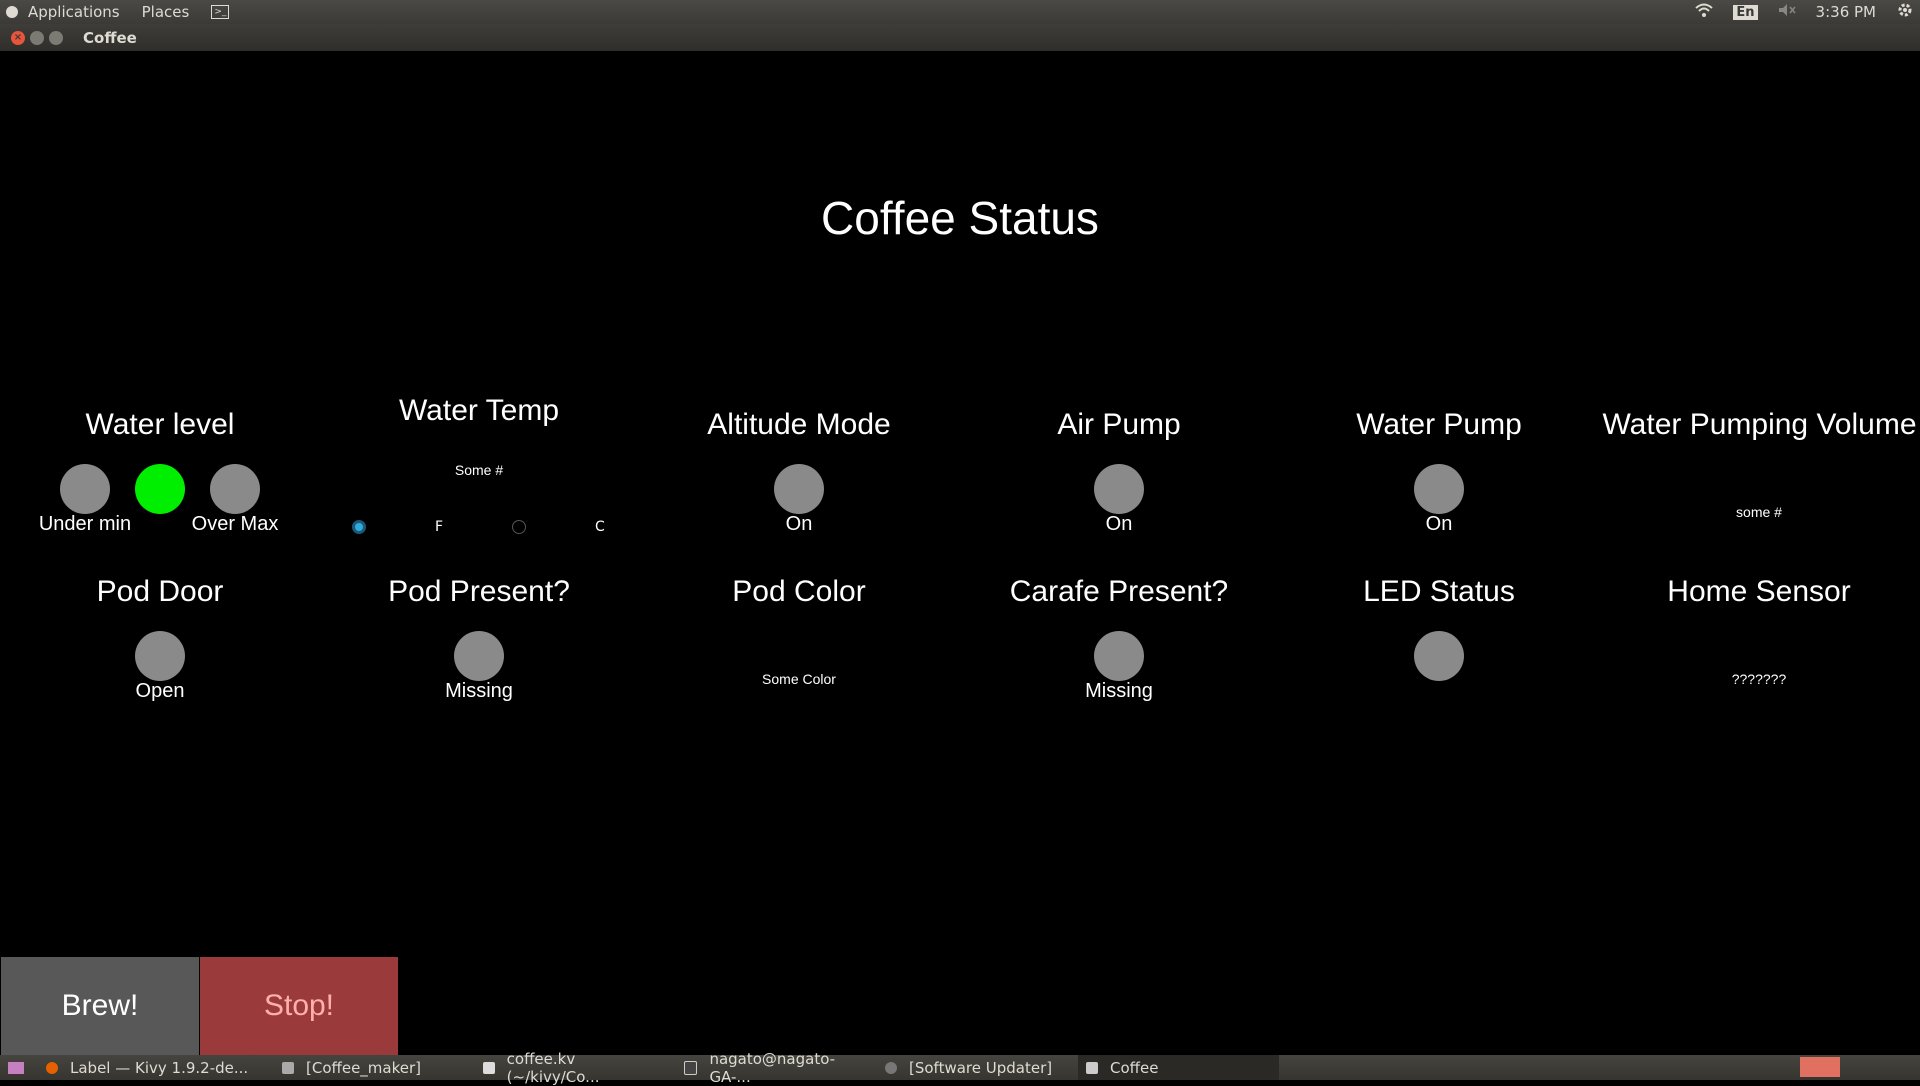  Describe the element at coordinates (799, 524) in the screenshot. I see `altitude-mode-state: On` at that location.